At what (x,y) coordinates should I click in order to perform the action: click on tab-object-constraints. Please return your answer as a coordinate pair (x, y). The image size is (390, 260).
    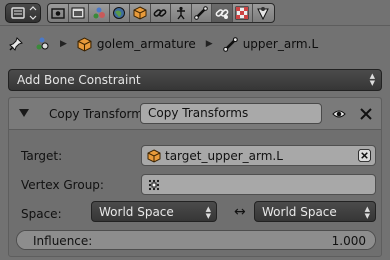
    Looking at the image, I should click on (161, 13).